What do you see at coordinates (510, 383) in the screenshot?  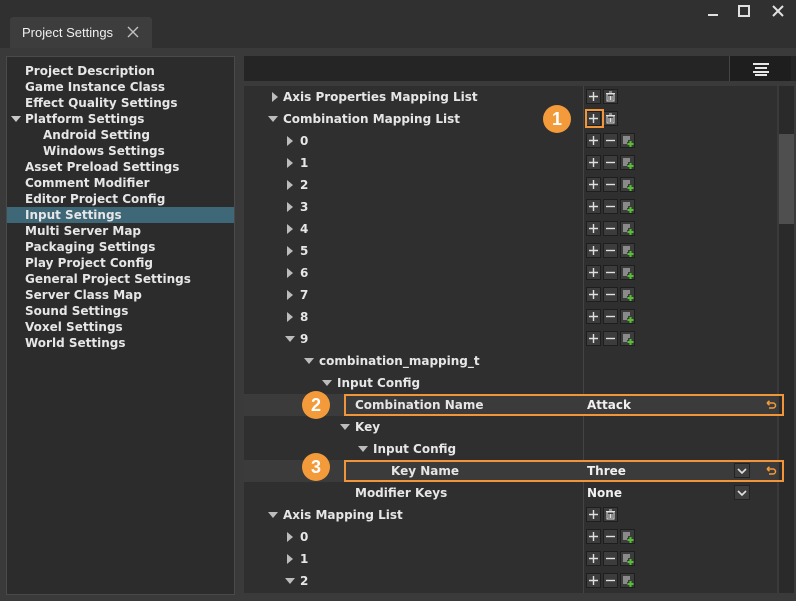 I see `property-row: Input Config` at bounding box center [510, 383].